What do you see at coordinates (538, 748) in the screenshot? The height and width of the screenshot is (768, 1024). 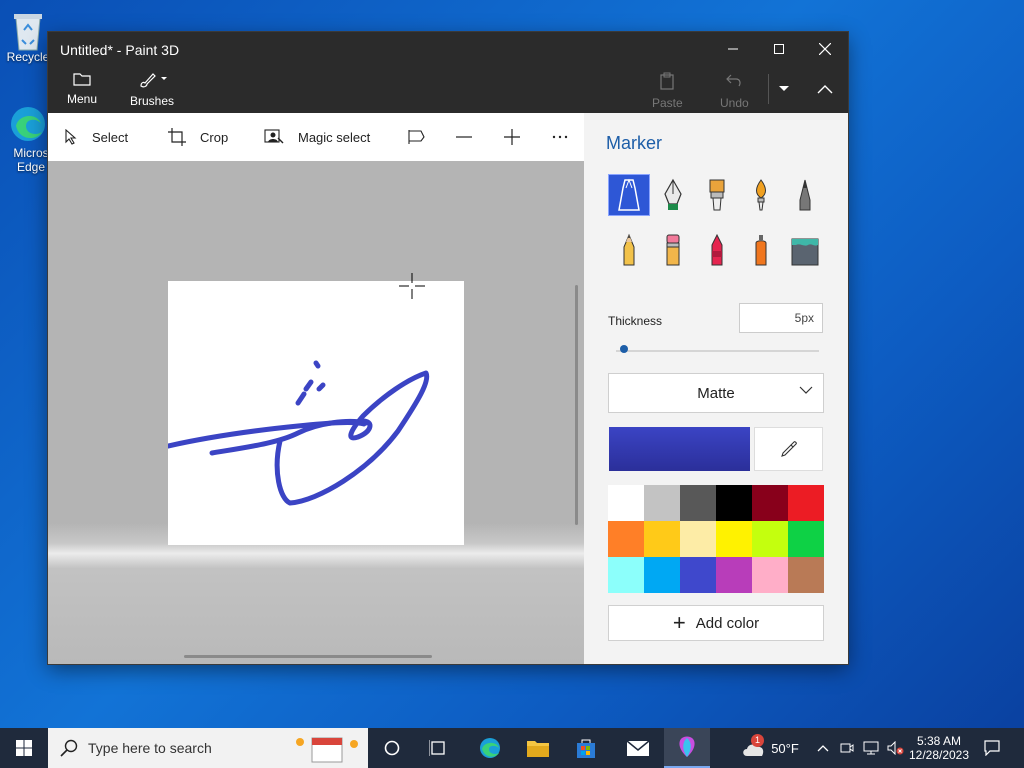 I see `taskbar-file-explorer` at bounding box center [538, 748].